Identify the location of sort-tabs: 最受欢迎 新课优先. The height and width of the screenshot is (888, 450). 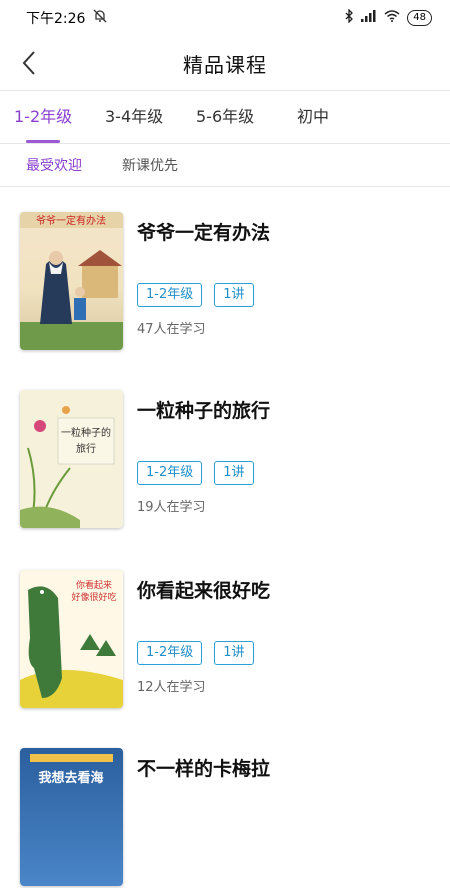
(225, 165).